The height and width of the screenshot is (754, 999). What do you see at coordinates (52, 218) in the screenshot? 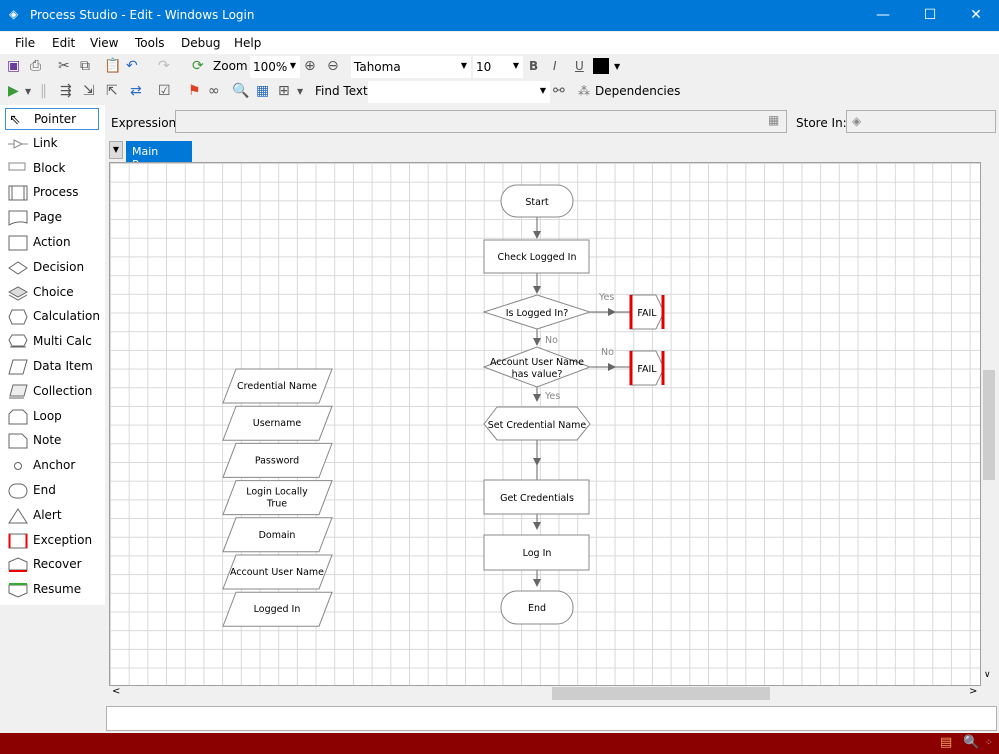
I see `tool-page: Page` at bounding box center [52, 218].